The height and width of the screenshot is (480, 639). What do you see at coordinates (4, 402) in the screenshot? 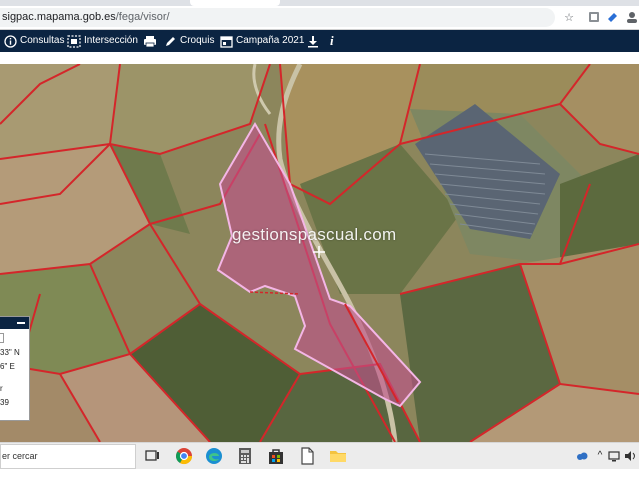
I see `coordinate-value: 39` at bounding box center [4, 402].